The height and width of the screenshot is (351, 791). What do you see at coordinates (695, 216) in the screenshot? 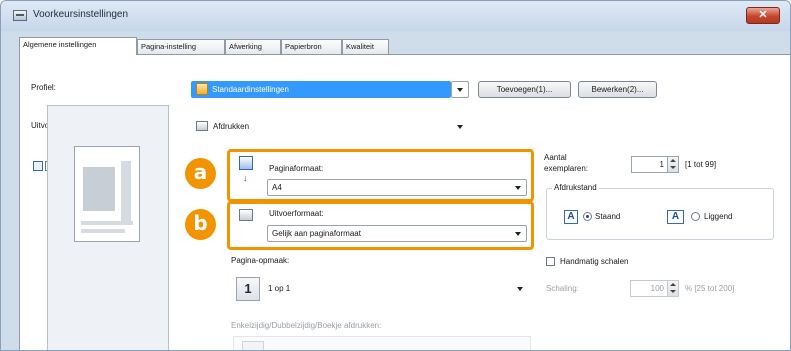
I see `landscape-radio` at bounding box center [695, 216].